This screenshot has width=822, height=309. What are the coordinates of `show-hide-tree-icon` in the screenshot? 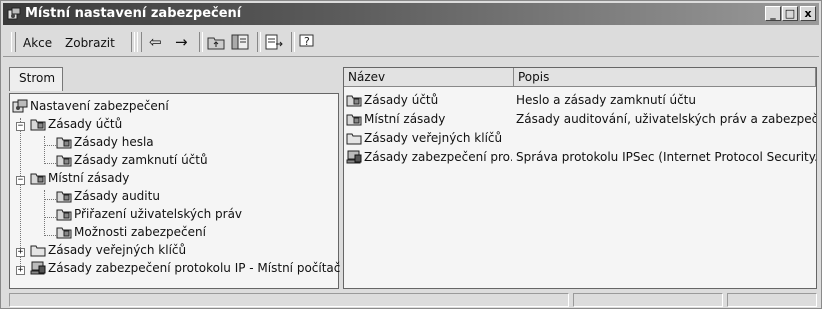 It's located at (240, 42).